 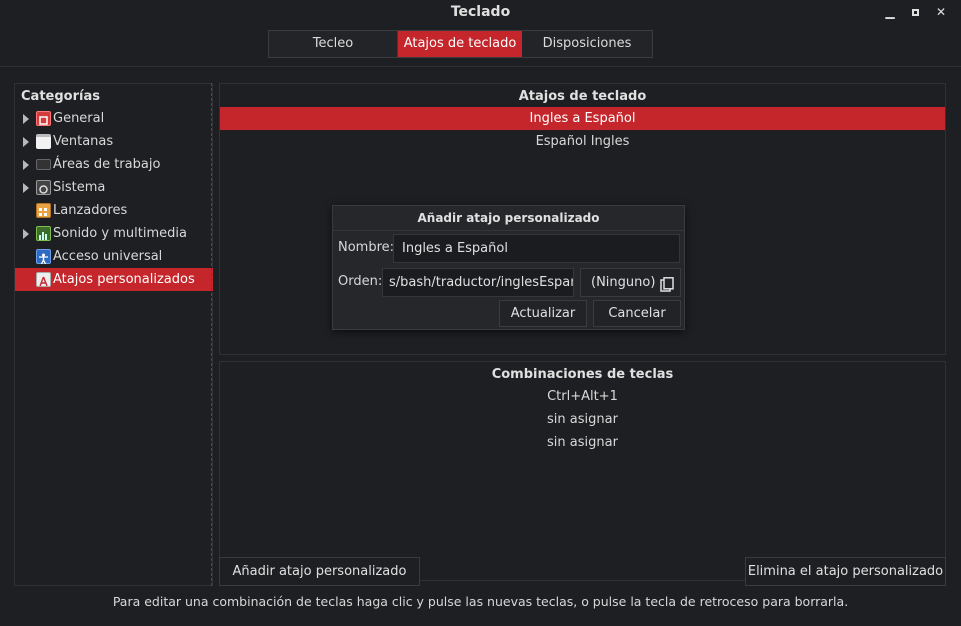 What do you see at coordinates (667, 283) in the screenshot?
I see `file-copy-icon` at bounding box center [667, 283].